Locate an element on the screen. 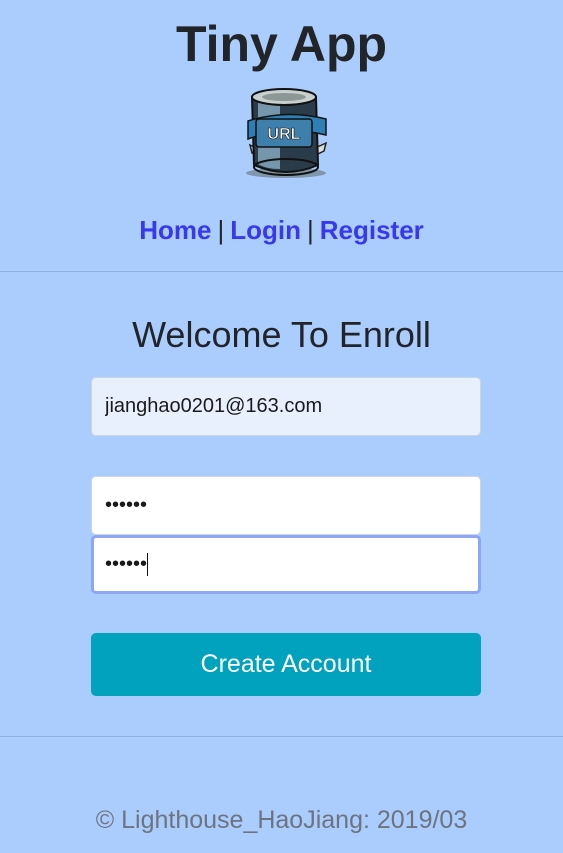  top-nav: Home | Login | Register is located at coordinates (281, 230).